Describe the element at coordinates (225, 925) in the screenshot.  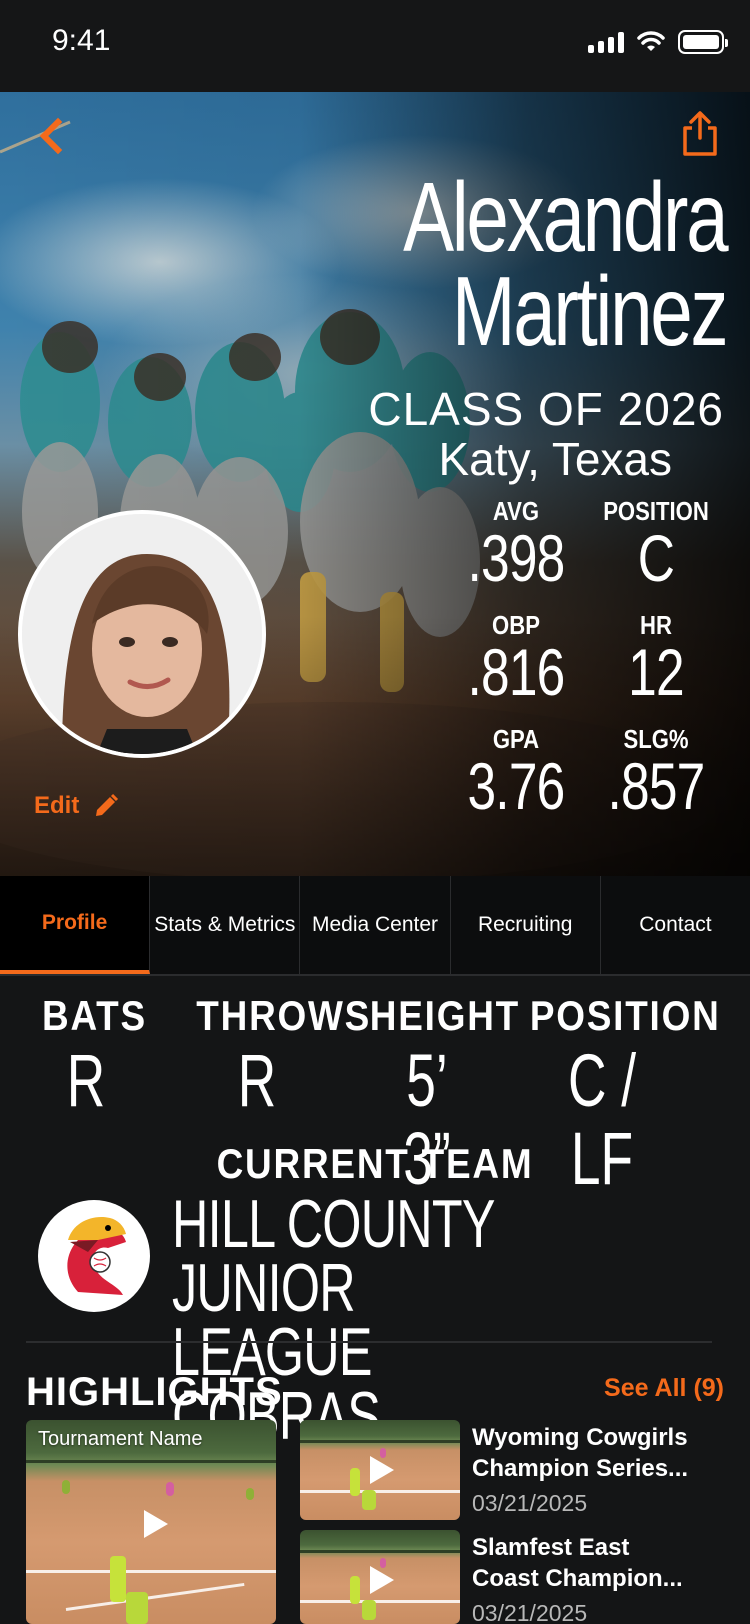
I see `tab-stats-metrics: Stats & Metrics` at that location.